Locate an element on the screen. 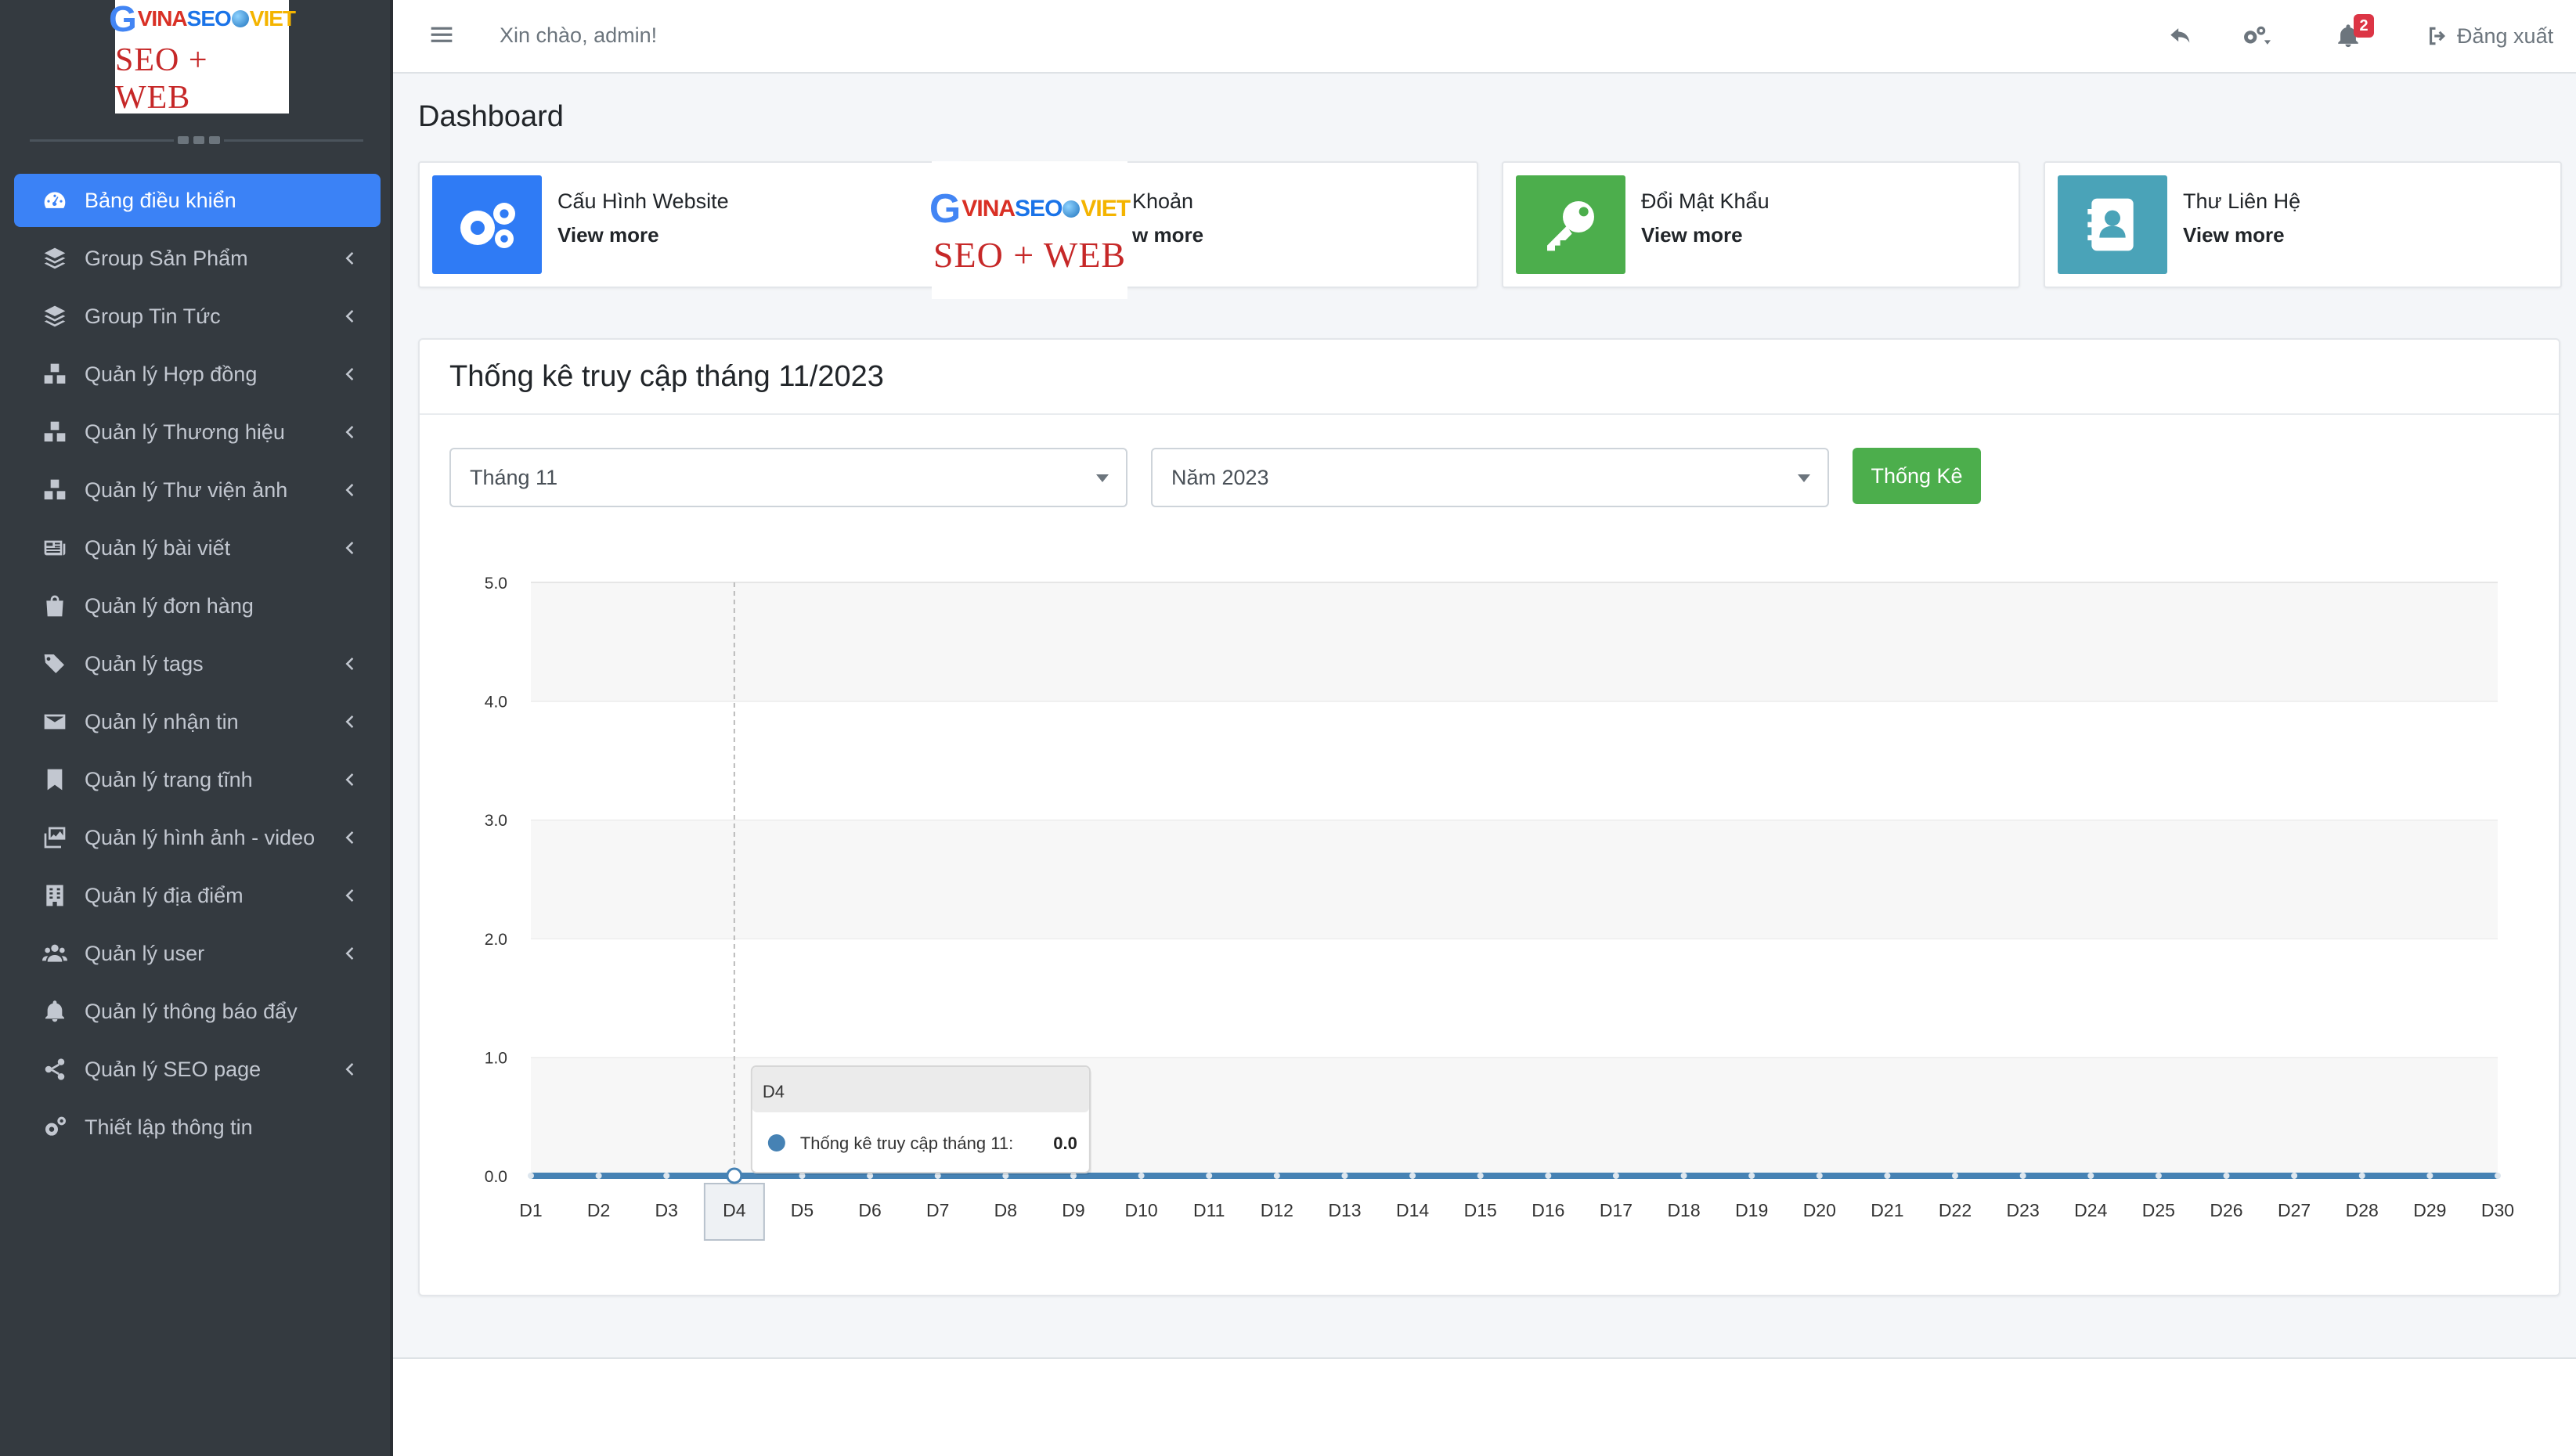 The height and width of the screenshot is (1456, 2576). sidebar-item-label: Bảng điều khiển is located at coordinates (160, 200).